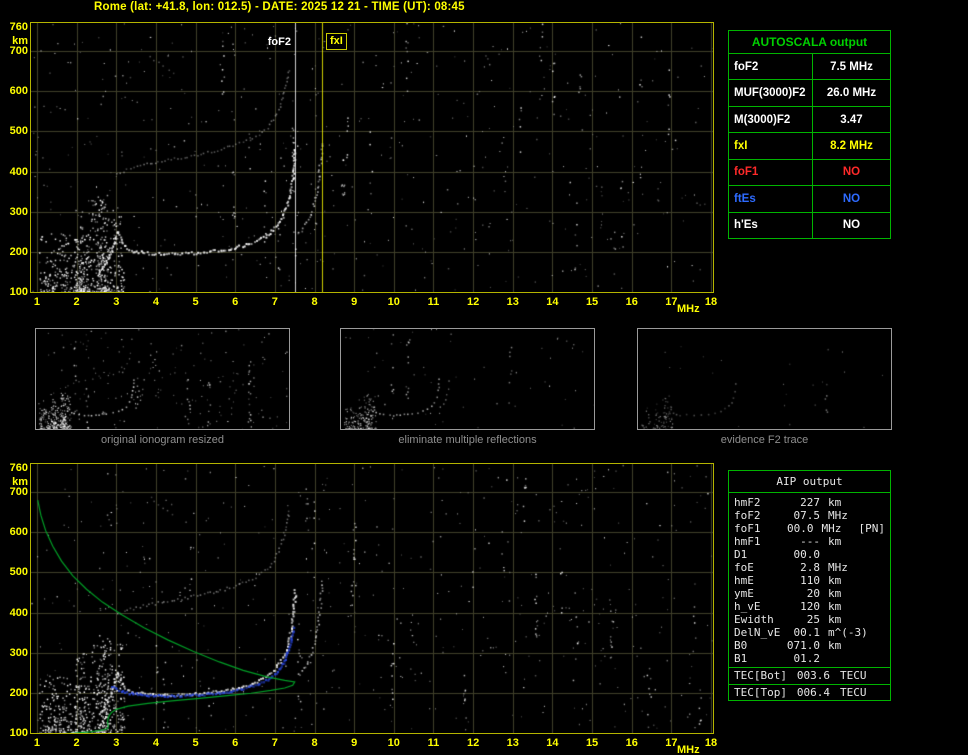 The image size is (968, 755). Describe the element at coordinates (757, 632) in the screenshot. I see `aip-row-label: DelN_vE` at that location.